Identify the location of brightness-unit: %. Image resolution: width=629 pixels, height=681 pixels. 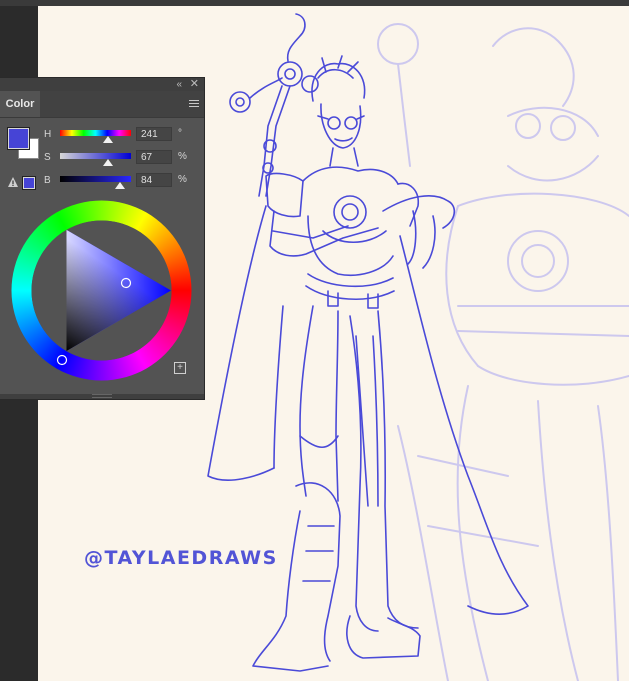
(182, 179).